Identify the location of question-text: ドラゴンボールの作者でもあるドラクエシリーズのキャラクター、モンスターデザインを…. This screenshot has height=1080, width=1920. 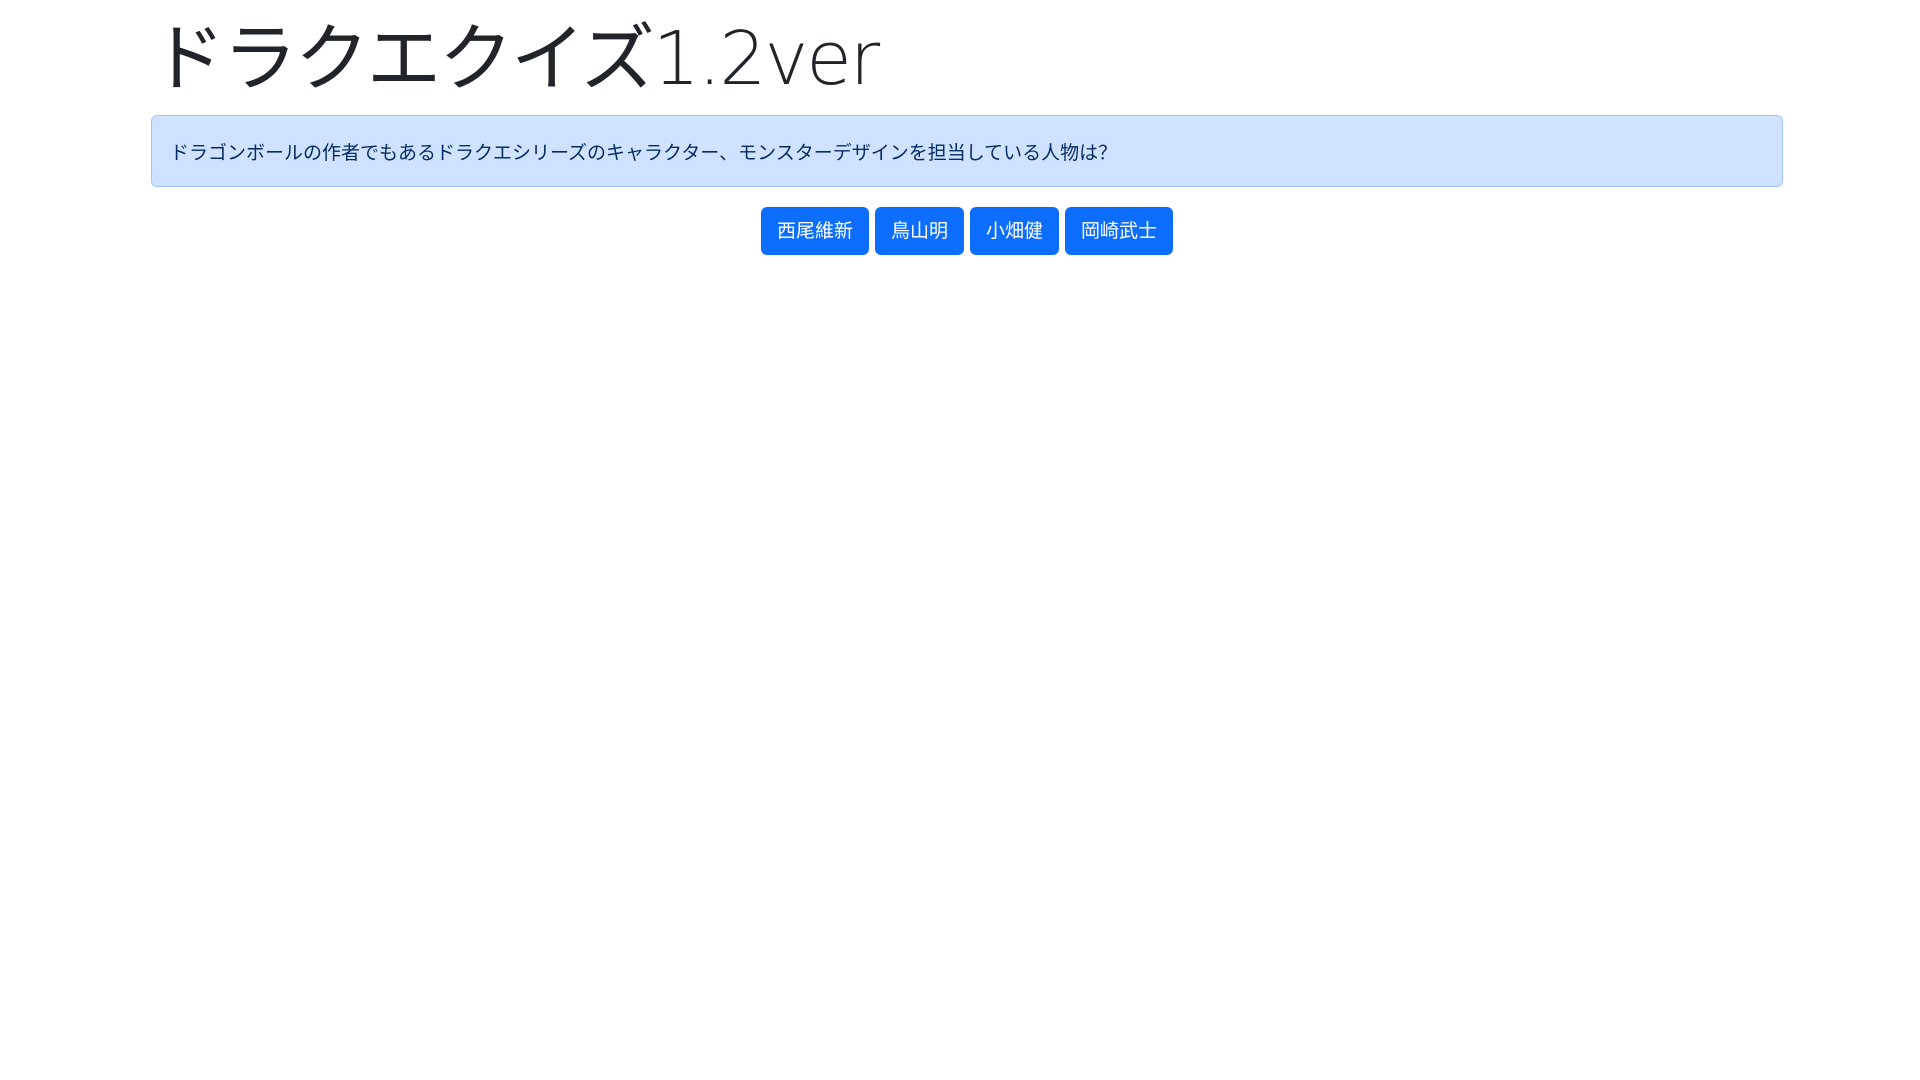
(644, 152).